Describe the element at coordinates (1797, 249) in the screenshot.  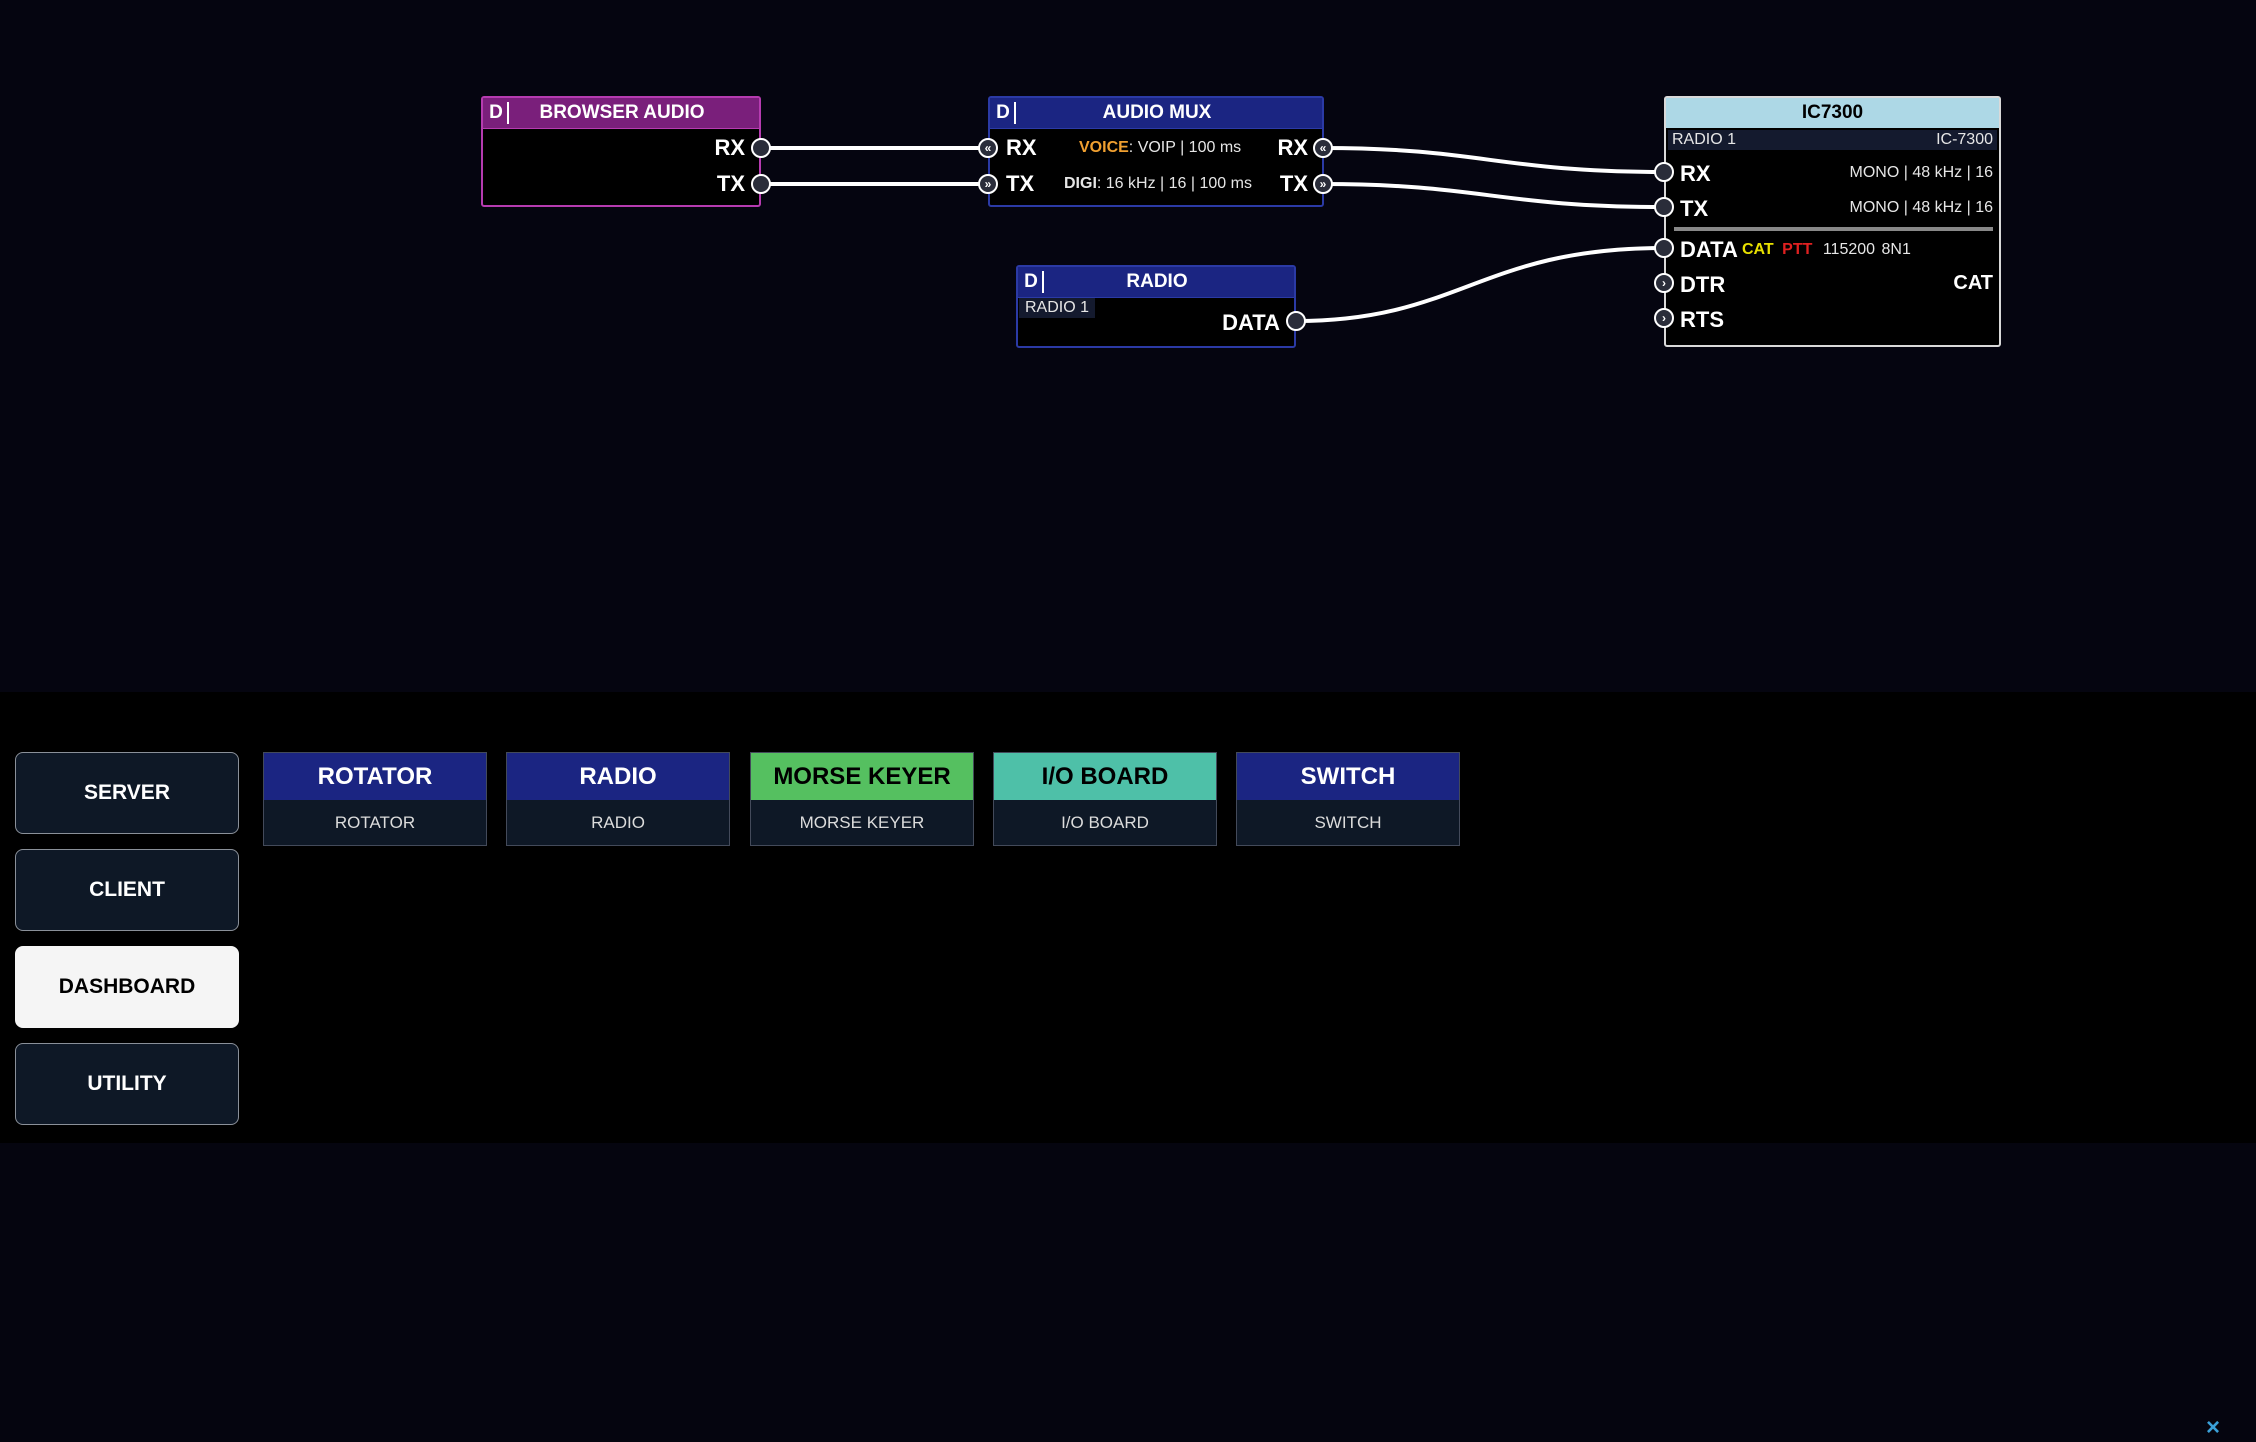
I see `ptt-badge: PTT` at that location.